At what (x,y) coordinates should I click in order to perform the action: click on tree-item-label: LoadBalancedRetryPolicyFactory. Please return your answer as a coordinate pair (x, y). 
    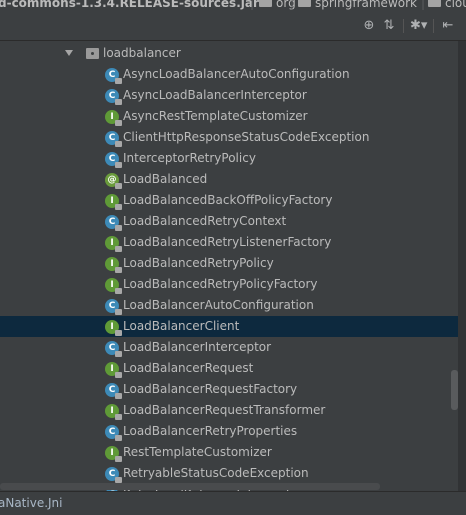
    Looking at the image, I should click on (220, 284).